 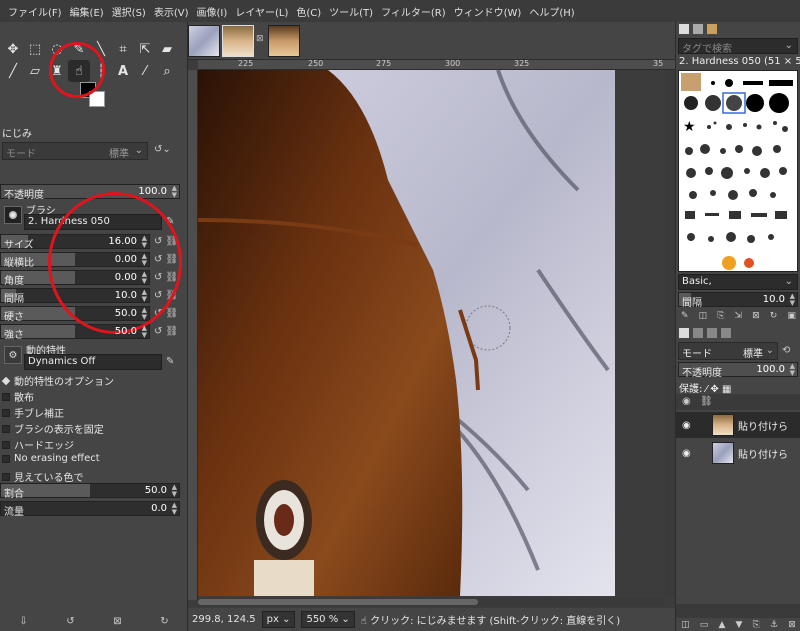 I want to click on rate-slider: 割合 50.0 ▲ ▼, so click(x=90, y=491).